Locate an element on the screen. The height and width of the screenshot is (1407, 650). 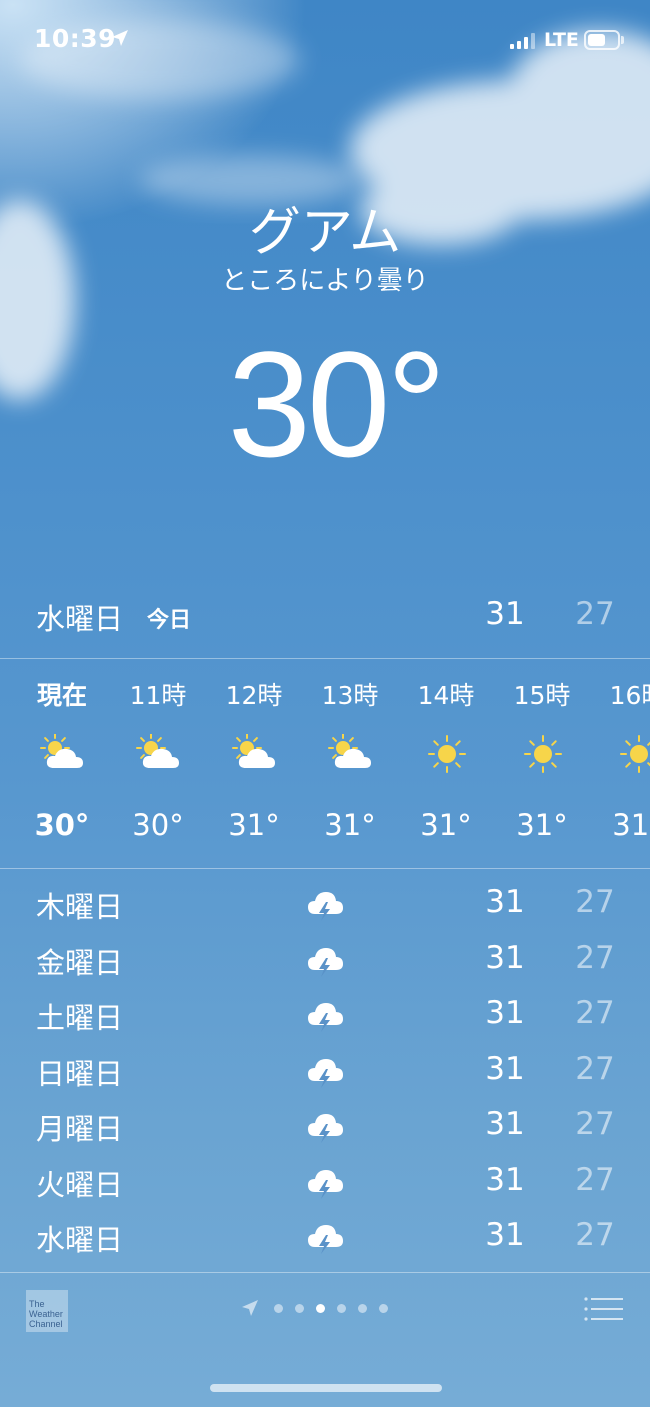
hourly-item: 16時 31° is located at coordinates (621, 764).